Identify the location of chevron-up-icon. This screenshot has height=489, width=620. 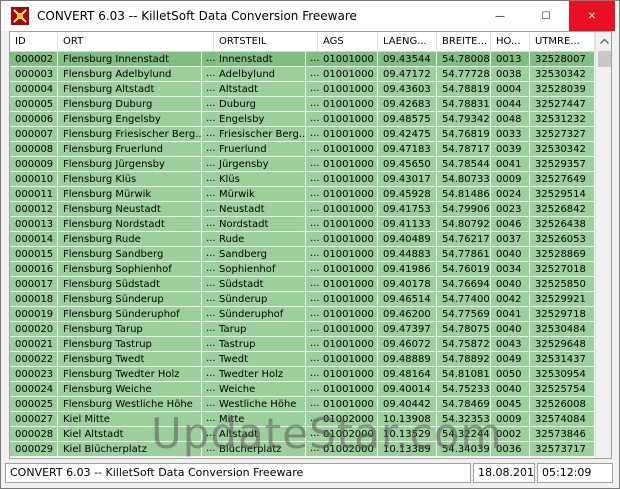
(604, 41).